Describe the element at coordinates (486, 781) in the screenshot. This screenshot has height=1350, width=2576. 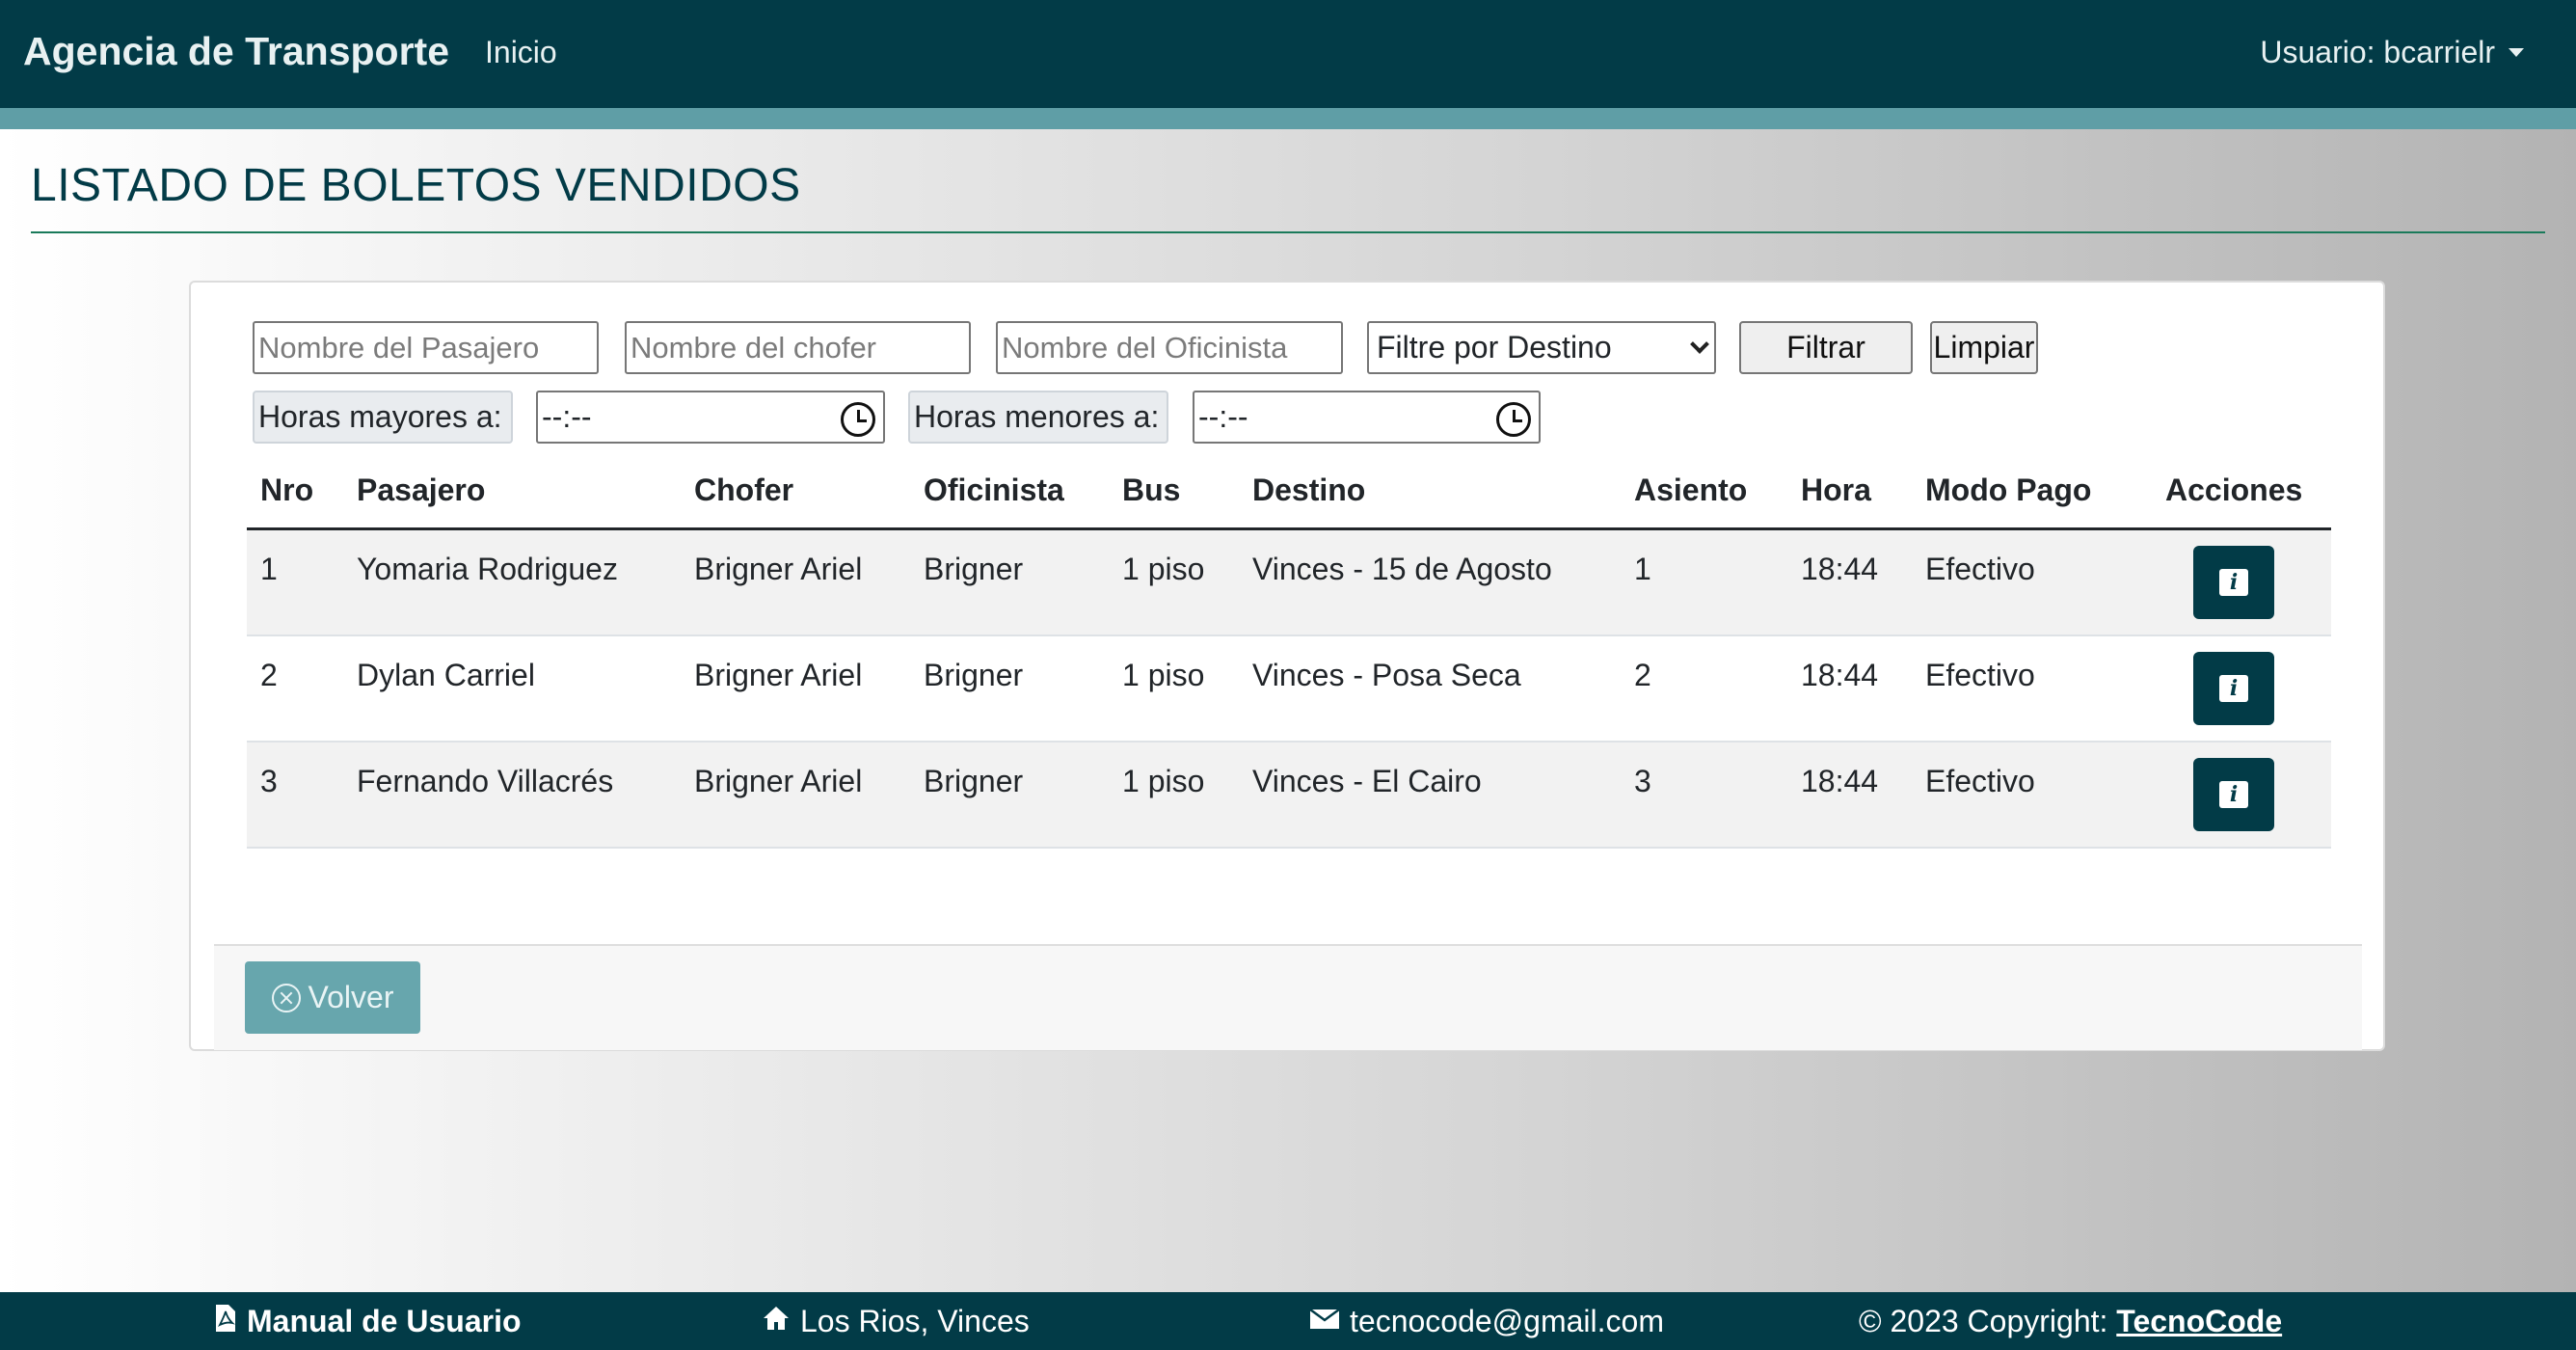
I see `cell-pasajero: Fernando Villacrés` at that location.